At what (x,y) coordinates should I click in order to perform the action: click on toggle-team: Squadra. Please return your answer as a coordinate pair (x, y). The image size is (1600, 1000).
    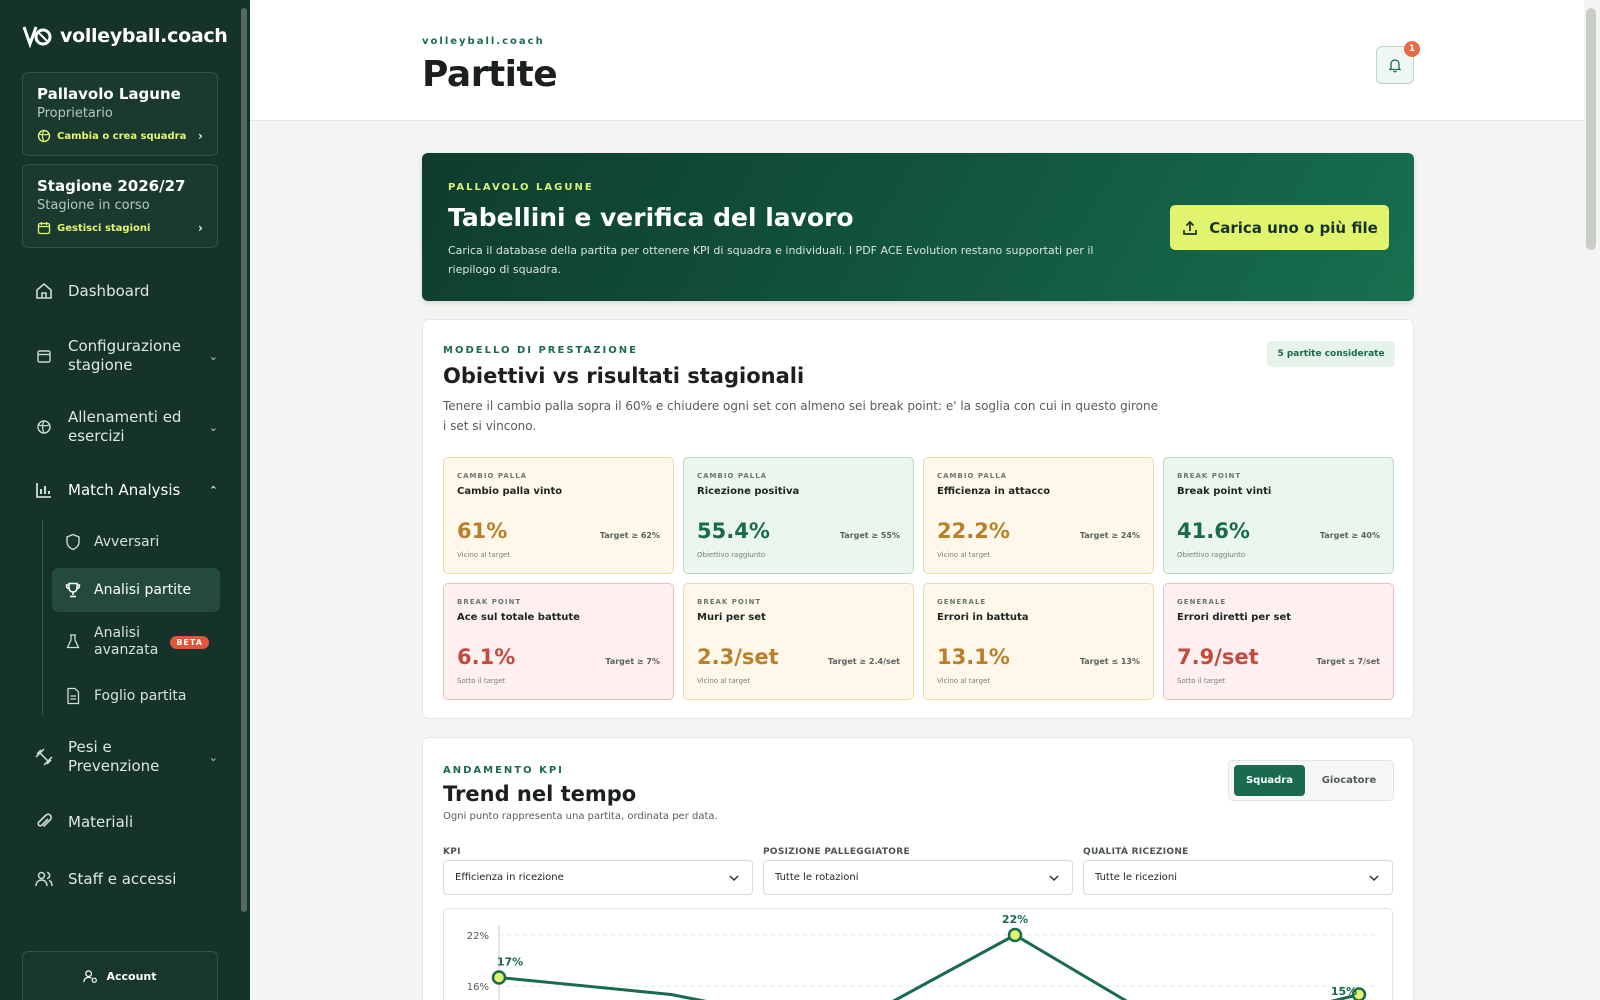
    Looking at the image, I should click on (1269, 780).